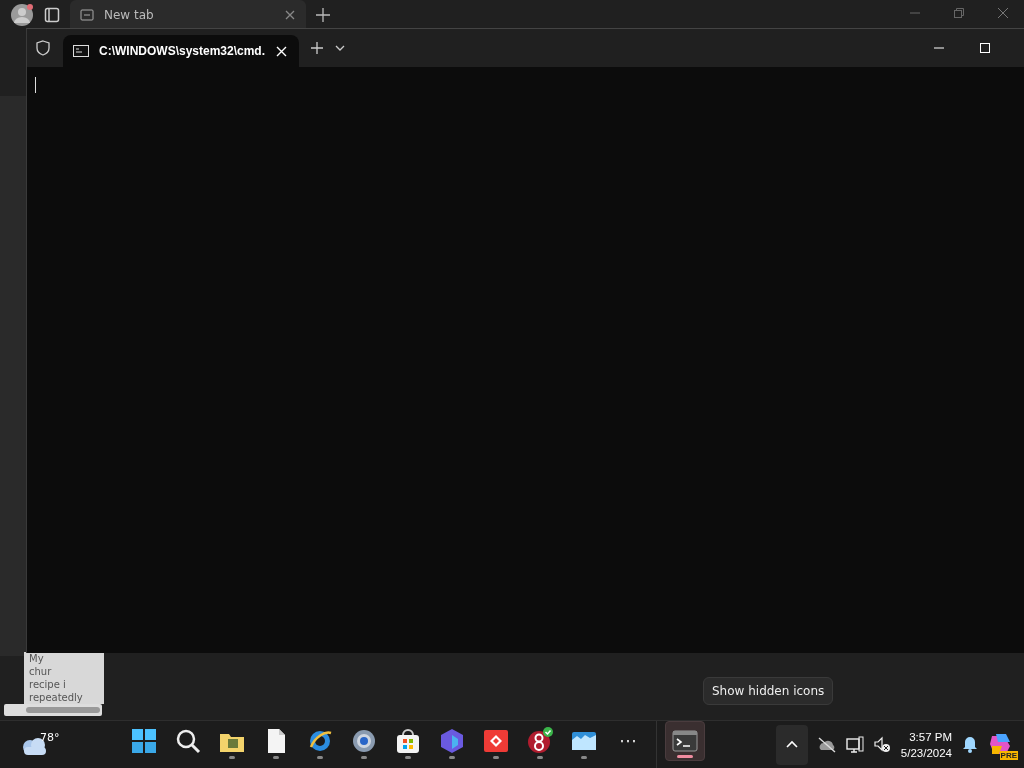 This screenshot has width=1024, height=768. Describe the element at coordinates (970, 744) in the screenshot. I see `bell-icon` at that location.